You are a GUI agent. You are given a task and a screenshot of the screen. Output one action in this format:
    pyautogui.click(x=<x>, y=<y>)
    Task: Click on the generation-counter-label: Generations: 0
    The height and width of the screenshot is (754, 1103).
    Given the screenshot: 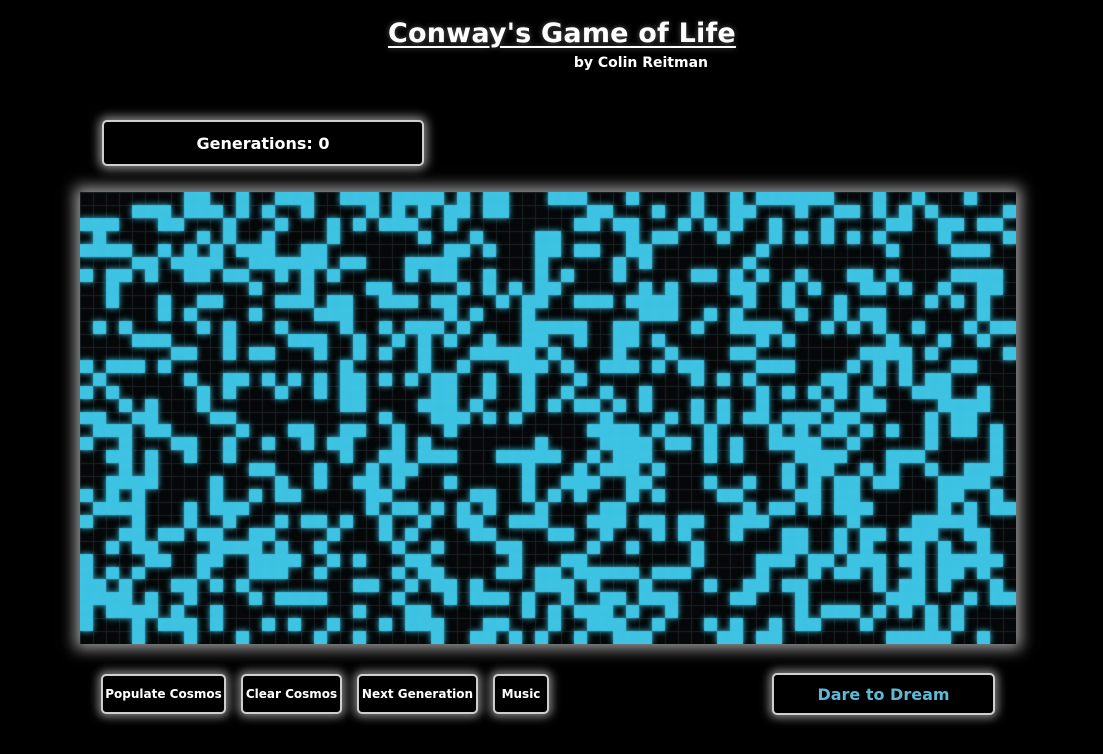 What is the action you would take?
    pyautogui.click(x=263, y=143)
    